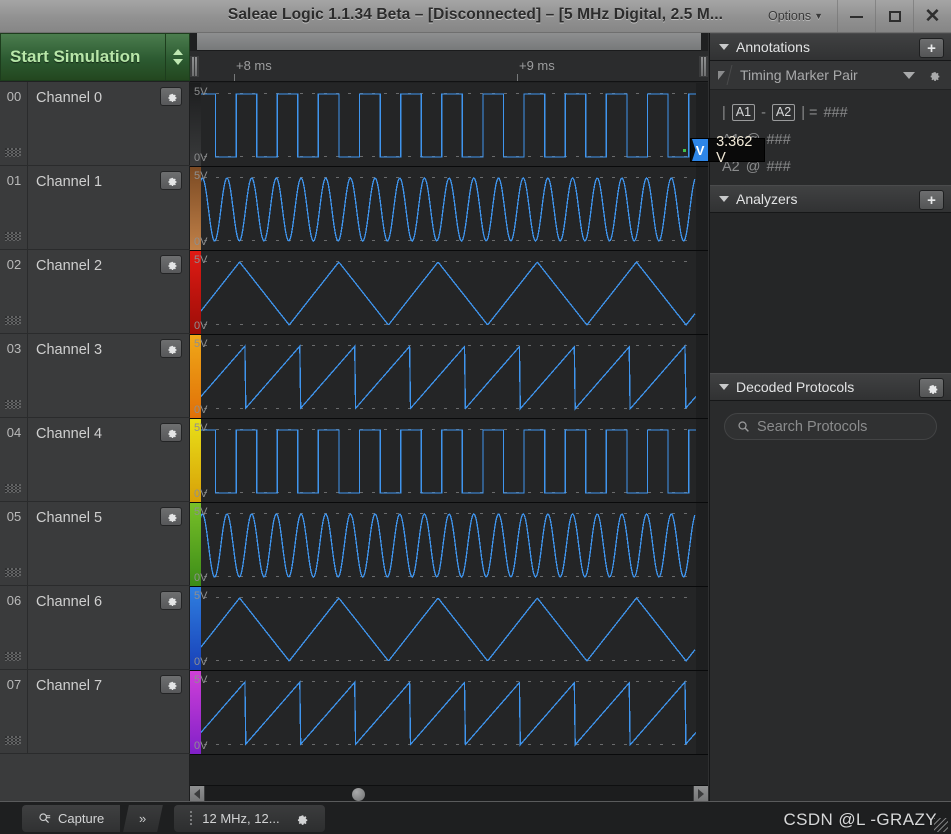 This screenshot has width=951, height=834. Describe the element at coordinates (684, 150) in the screenshot. I see `measure-point-marker` at that location.